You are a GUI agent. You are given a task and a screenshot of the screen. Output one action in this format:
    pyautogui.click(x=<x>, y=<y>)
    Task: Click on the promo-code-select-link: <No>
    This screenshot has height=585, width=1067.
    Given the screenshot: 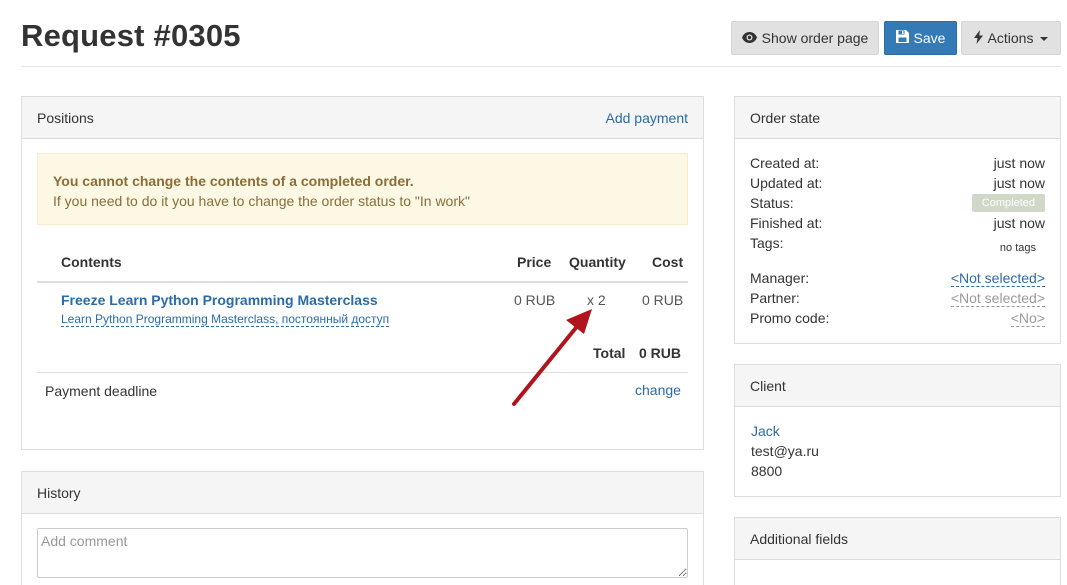 What is the action you would take?
    pyautogui.click(x=1027, y=318)
    